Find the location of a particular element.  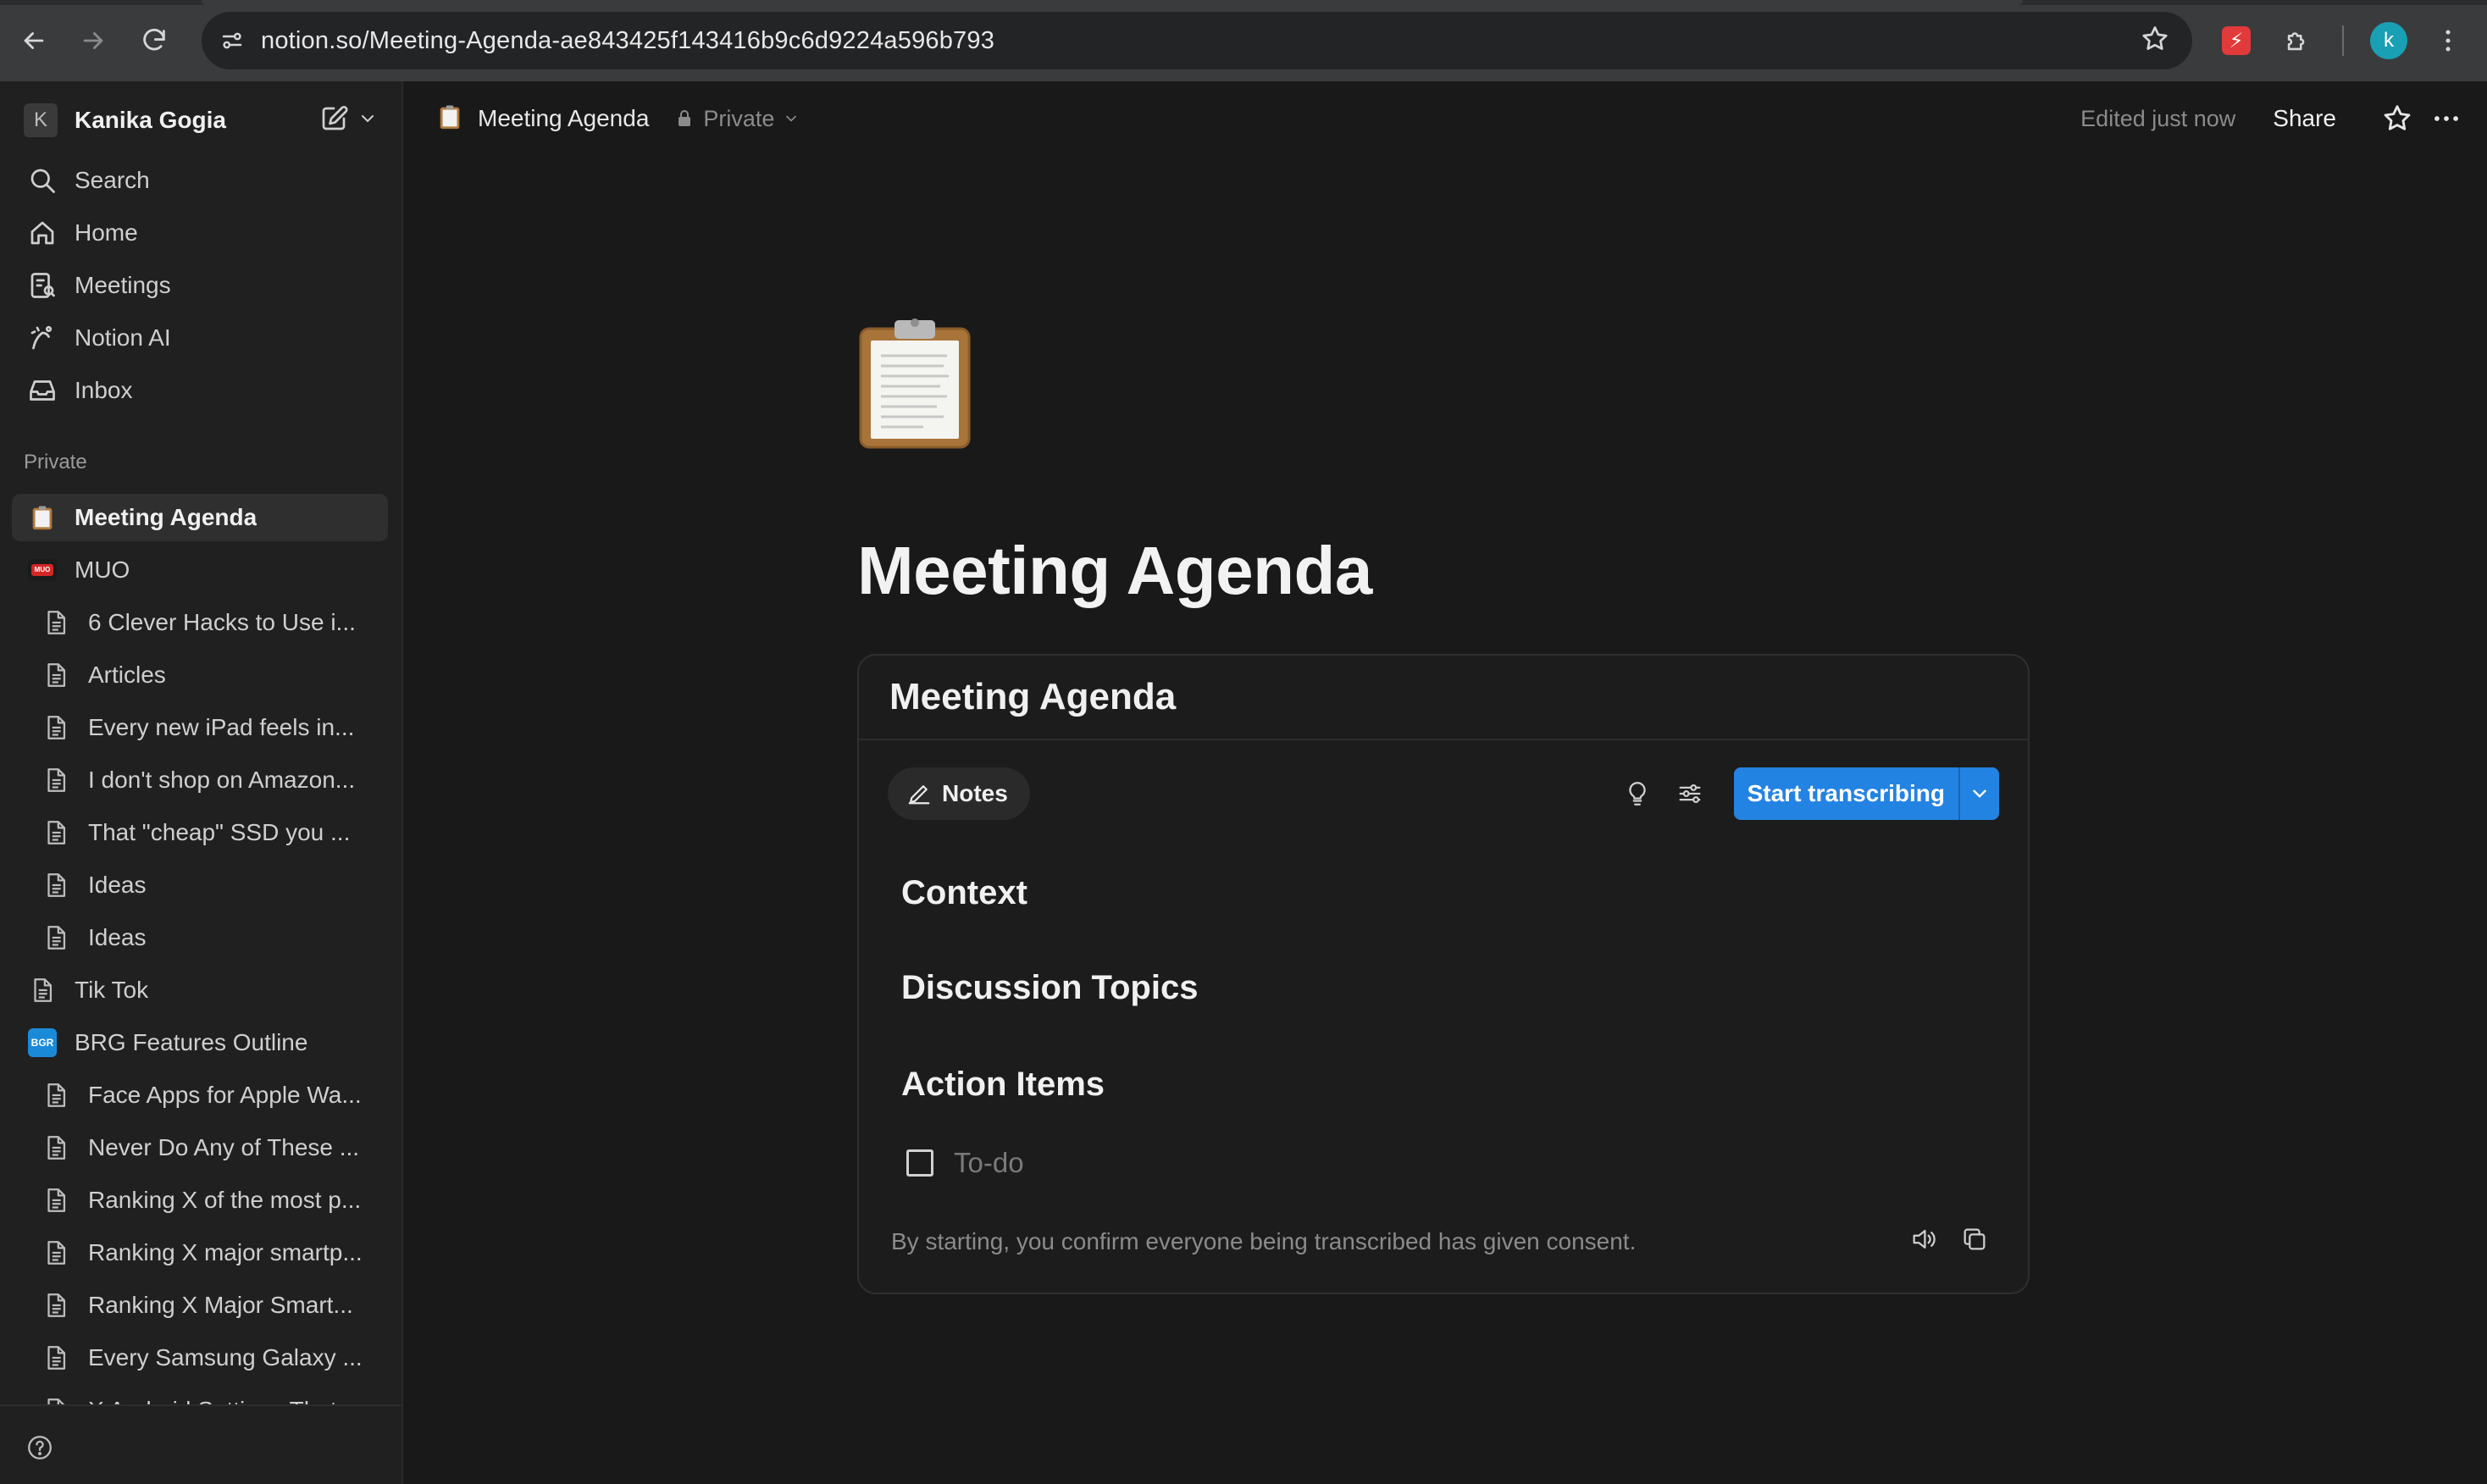

bgr-logo-icon: BGR is located at coordinates (42, 1043).